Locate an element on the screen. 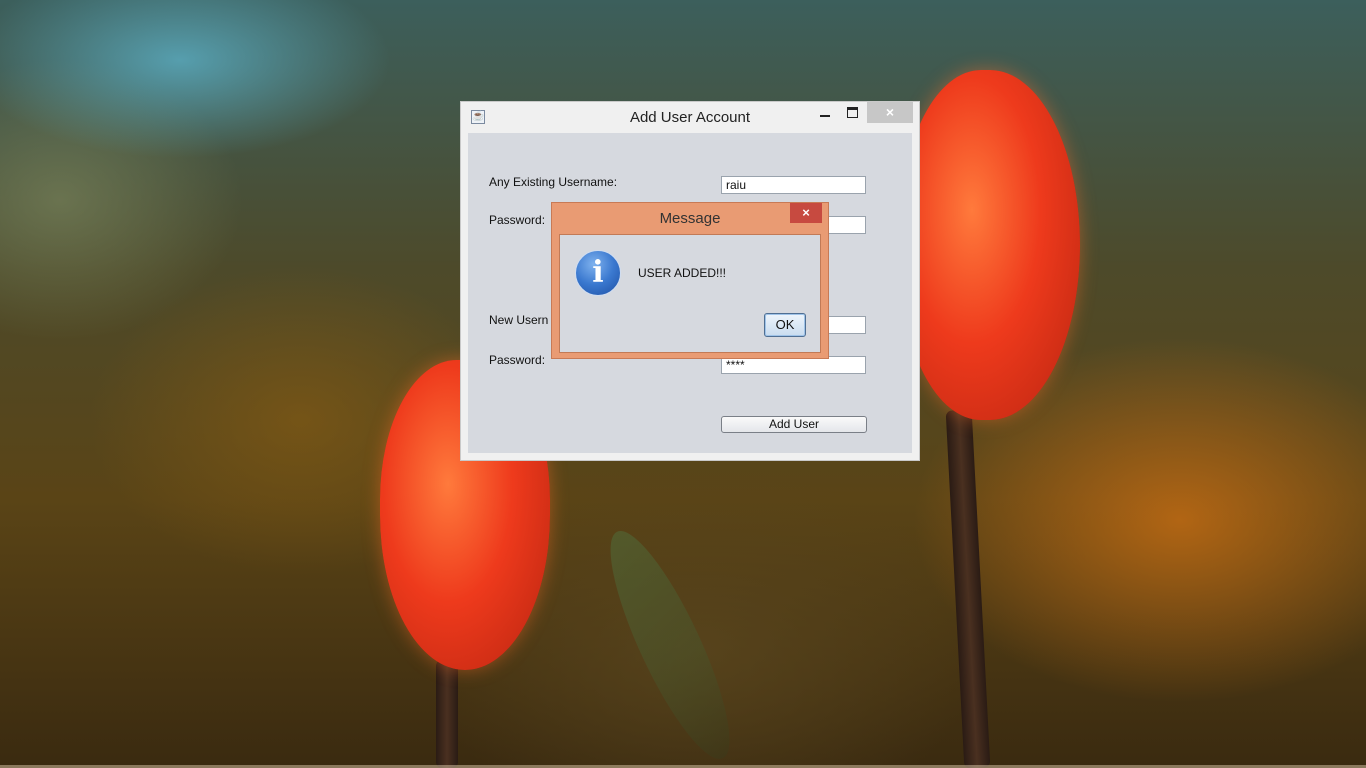  add-user-button: Add User is located at coordinates (794, 424).